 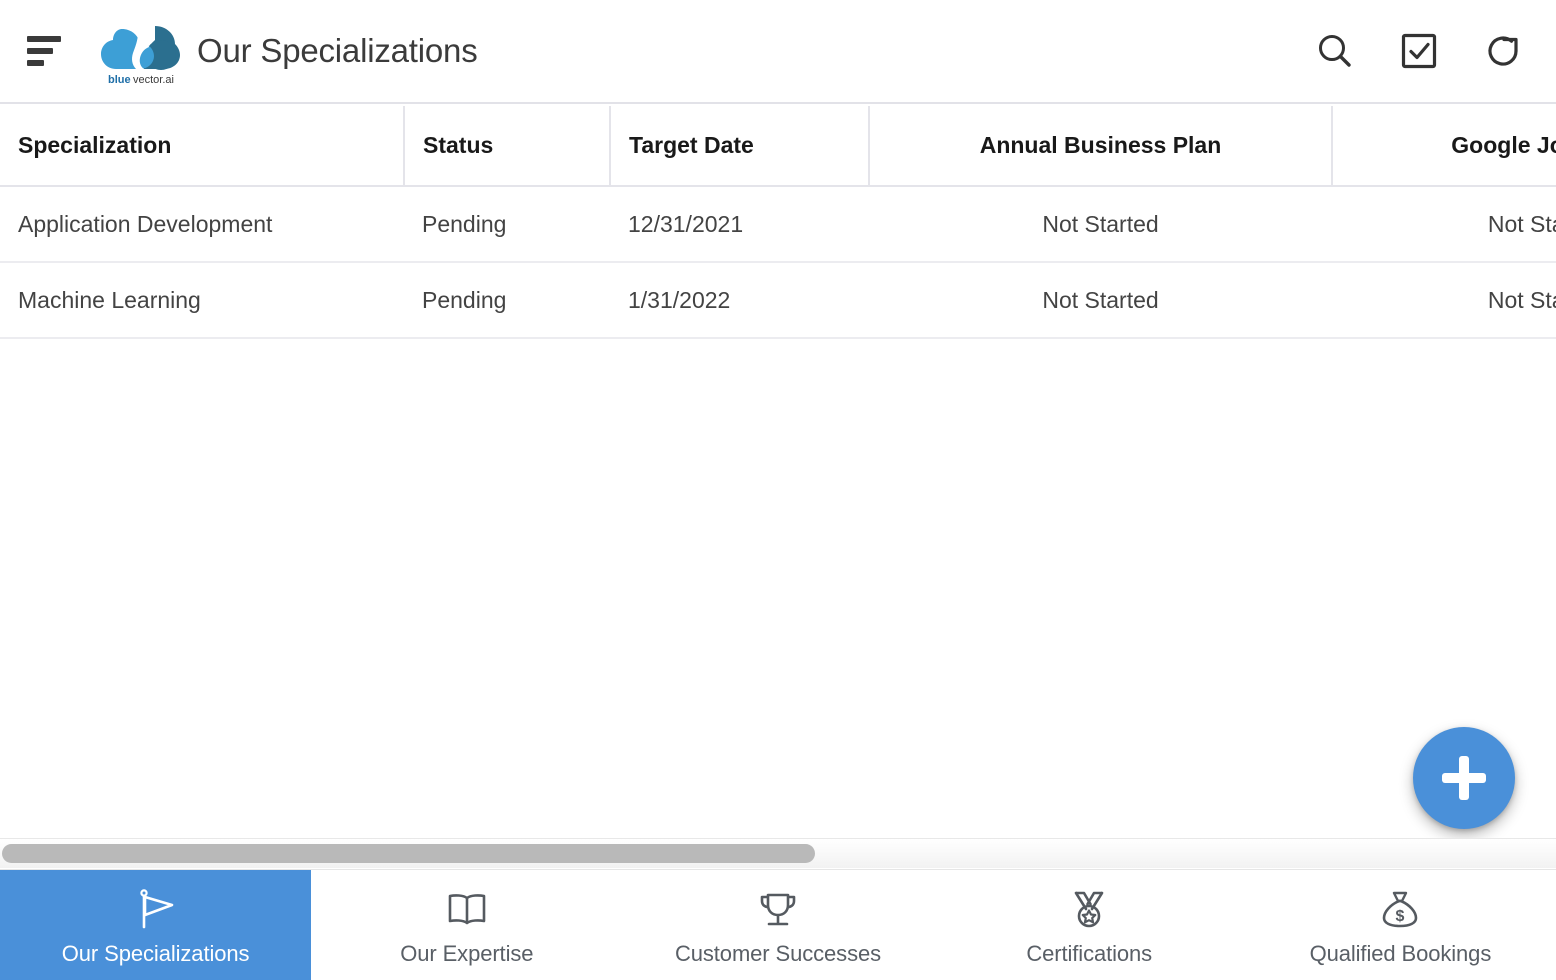 I want to click on nav-label: Certifications, so click(x=1089, y=953).